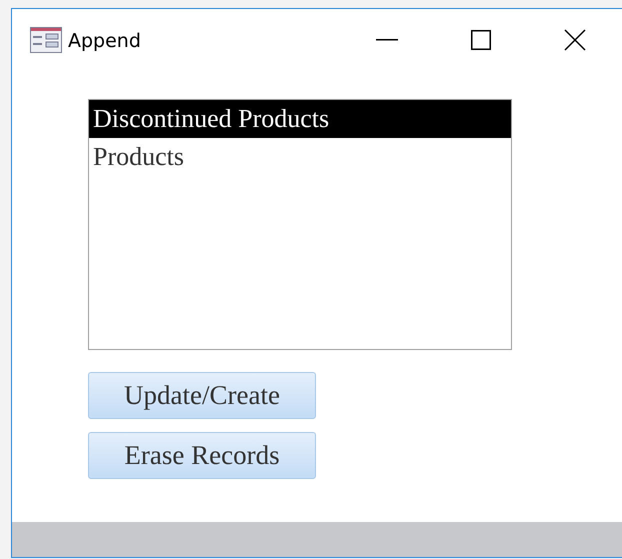  What do you see at coordinates (481, 40) in the screenshot?
I see `maximize-icon` at bounding box center [481, 40].